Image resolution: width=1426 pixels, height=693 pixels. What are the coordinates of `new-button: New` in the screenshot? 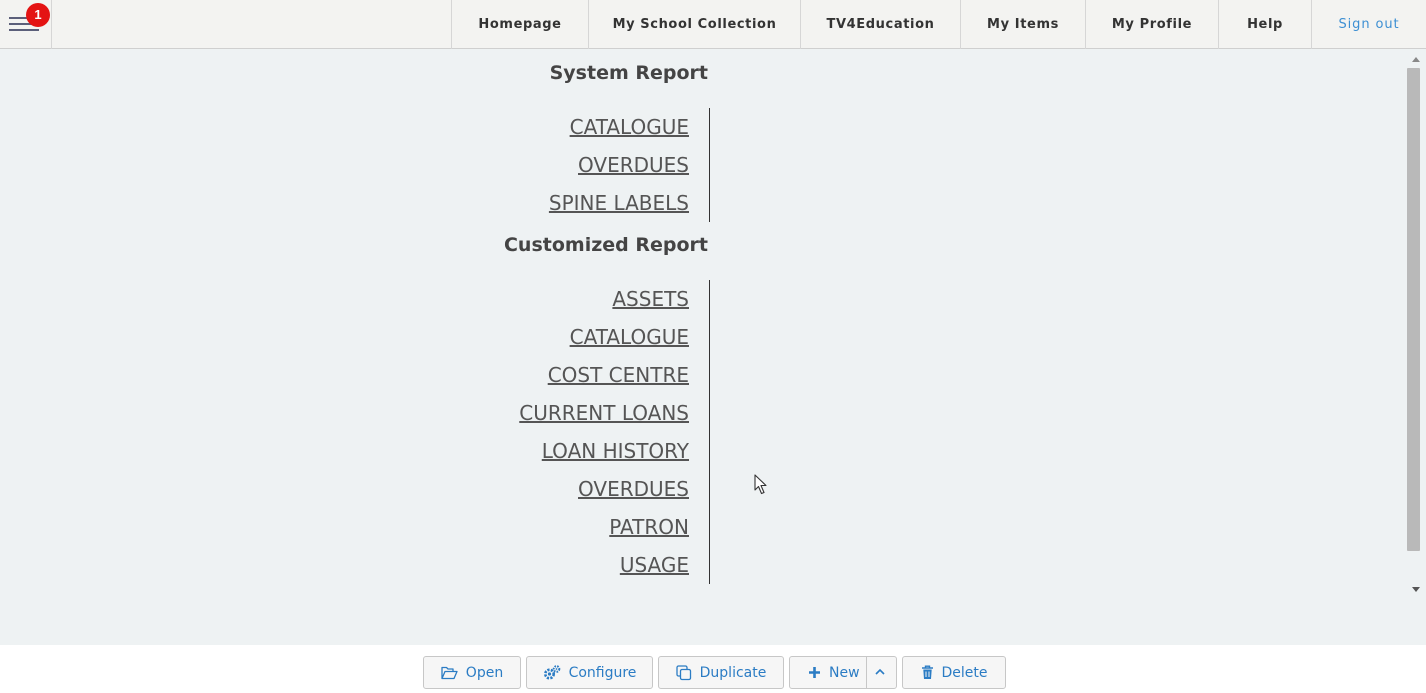 It's located at (843, 672).